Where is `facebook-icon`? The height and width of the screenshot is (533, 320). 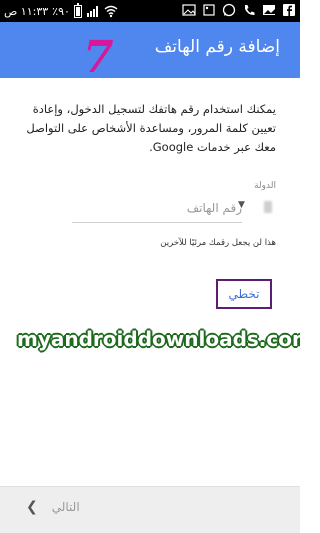 facebook-icon is located at coordinates (289, 10).